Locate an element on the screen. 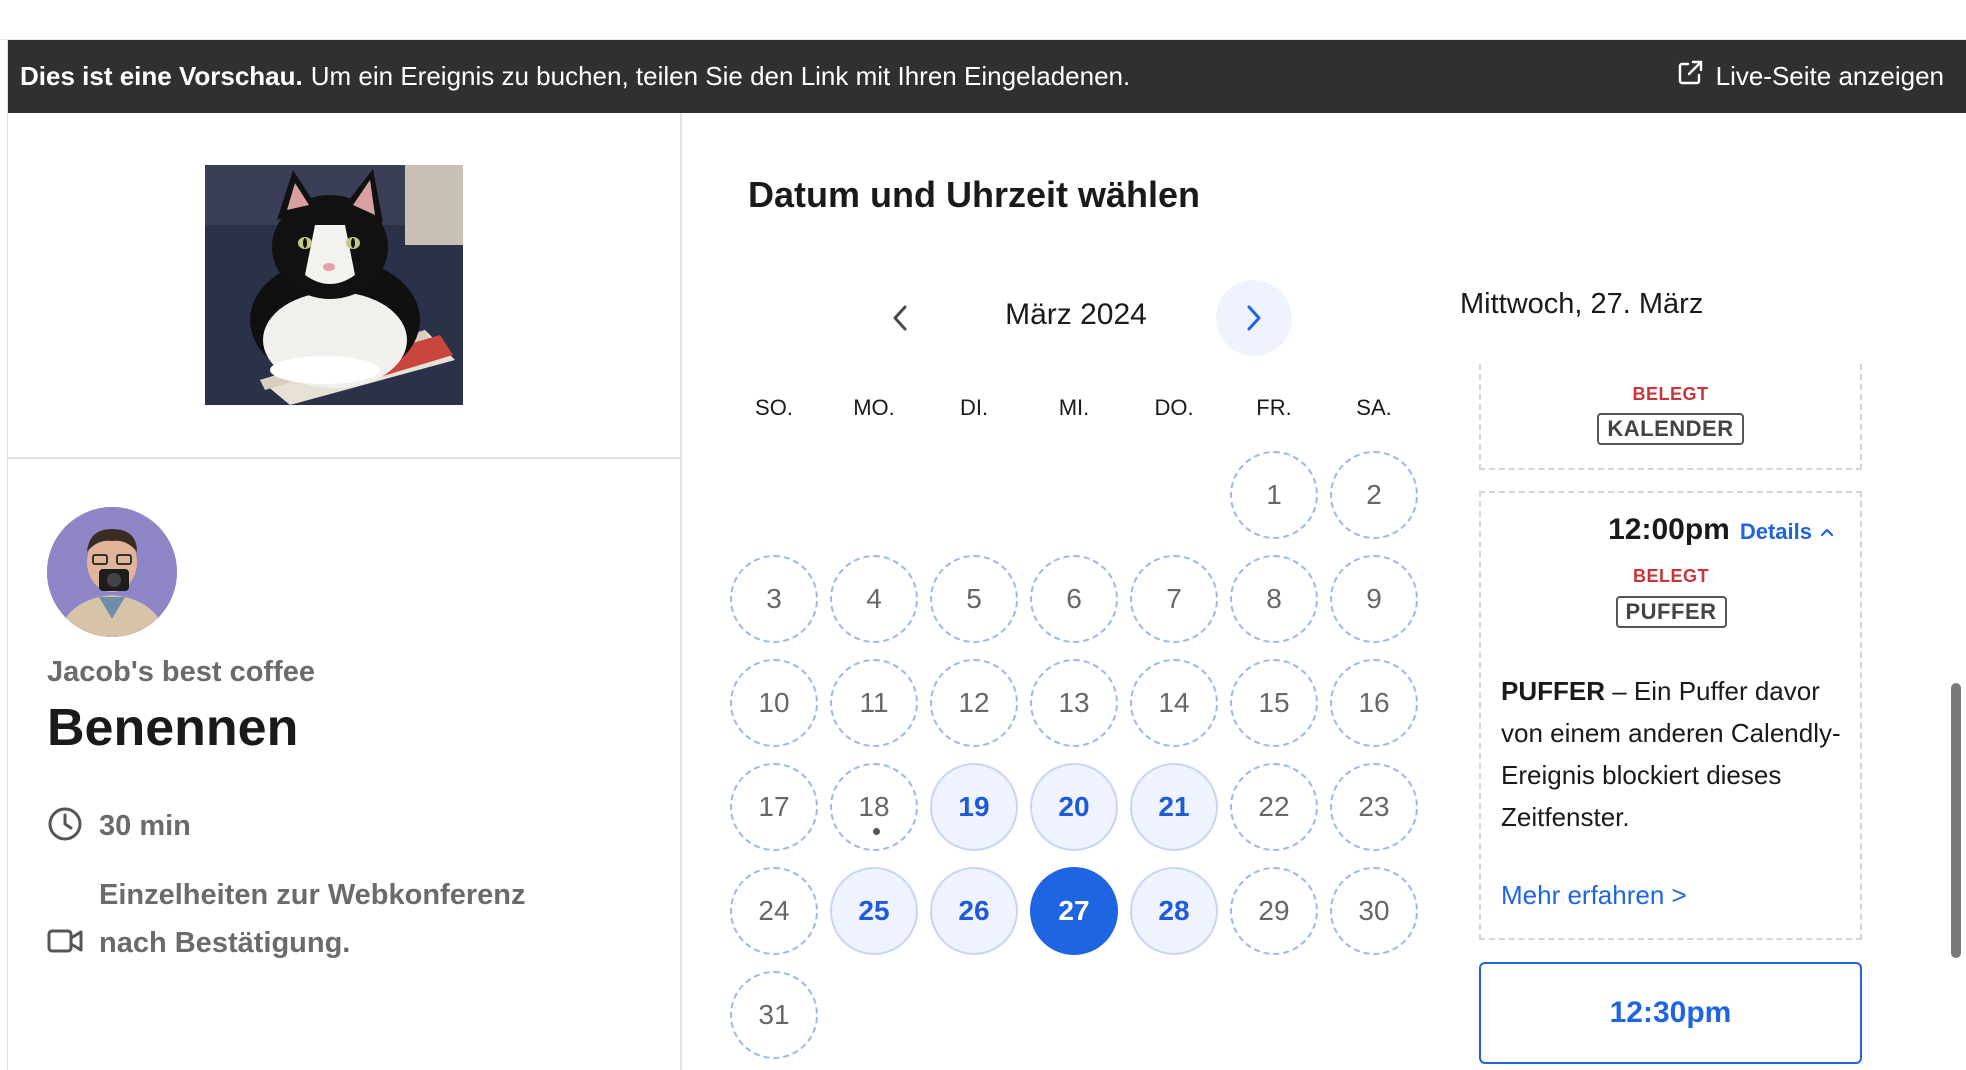 The image size is (1966, 1070). day-4-button: 4 is located at coordinates (874, 599).